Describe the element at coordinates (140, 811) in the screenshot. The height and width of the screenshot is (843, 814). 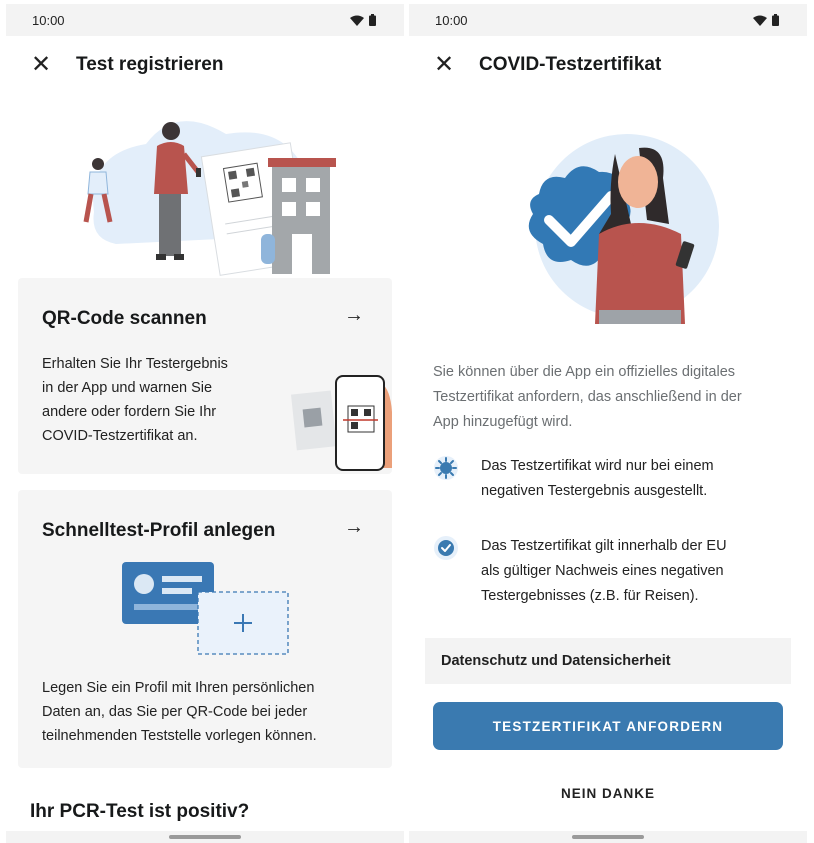
I see `pcr-positive-heading: Ihr PCR-Test ist positiv?` at that location.